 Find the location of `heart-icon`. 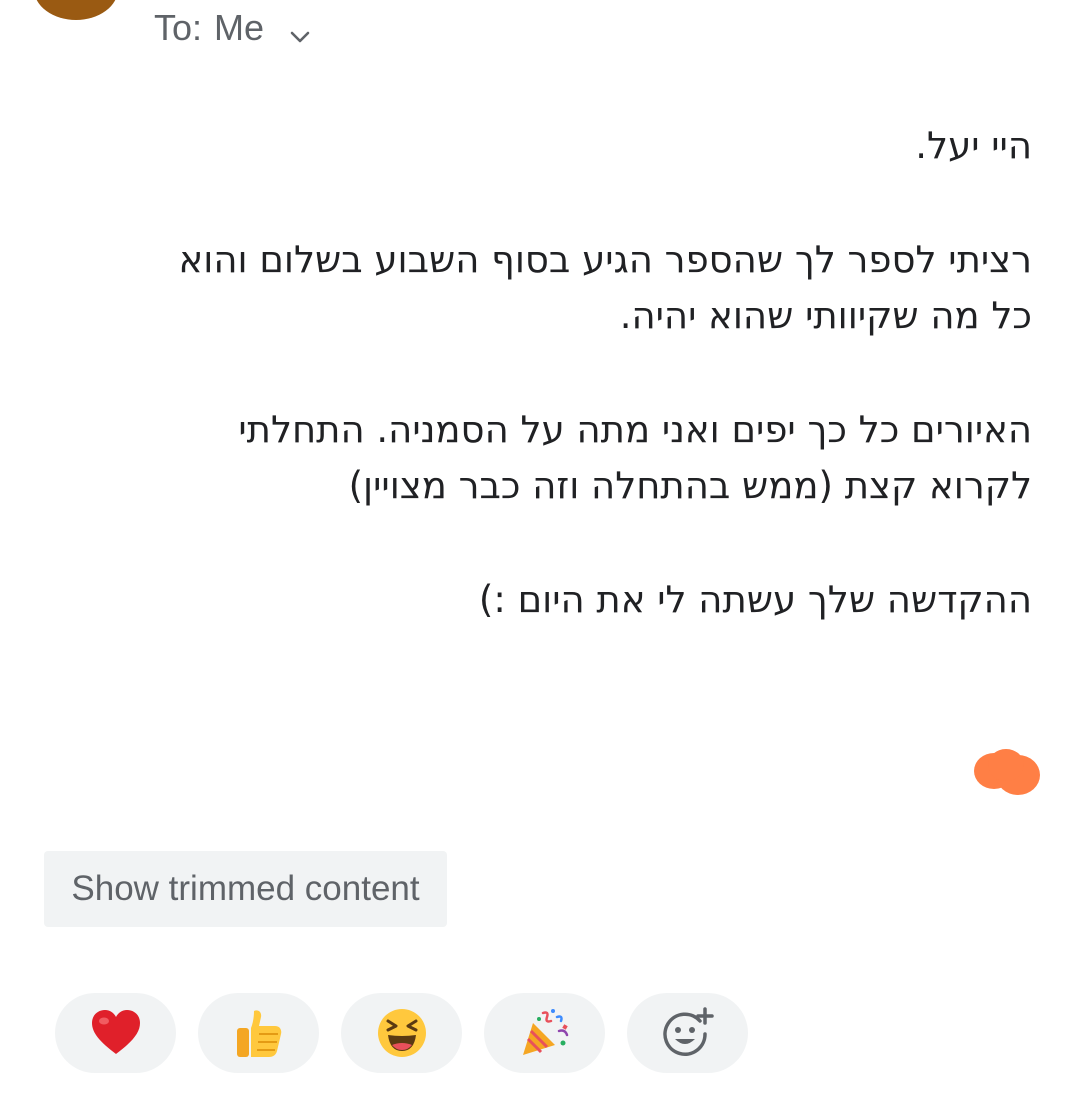

heart-icon is located at coordinates (116, 1033).